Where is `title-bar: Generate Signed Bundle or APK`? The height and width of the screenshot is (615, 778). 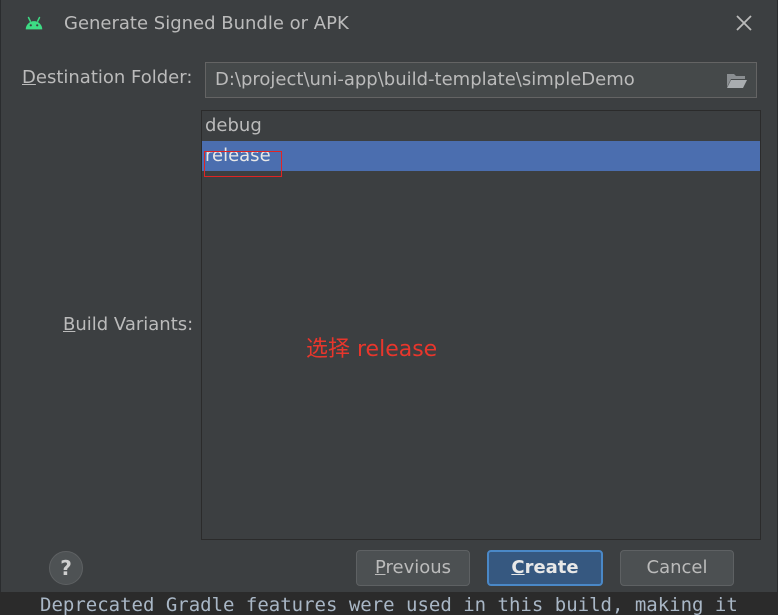 title-bar: Generate Signed Bundle or APK is located at coordinates (389, 25).